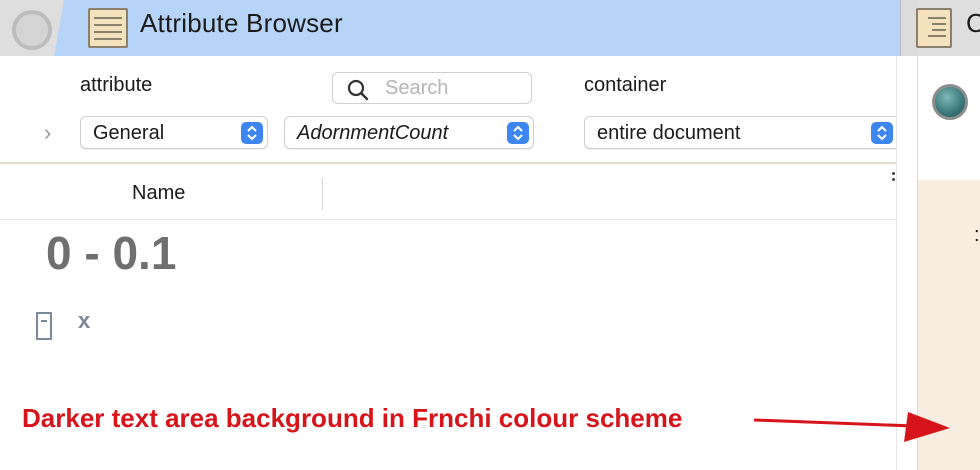 The height and width of the screenshot is (470, 980). Describe the element at coordinates (358, 90) in the screenshot. I see `search-icon` at that location.